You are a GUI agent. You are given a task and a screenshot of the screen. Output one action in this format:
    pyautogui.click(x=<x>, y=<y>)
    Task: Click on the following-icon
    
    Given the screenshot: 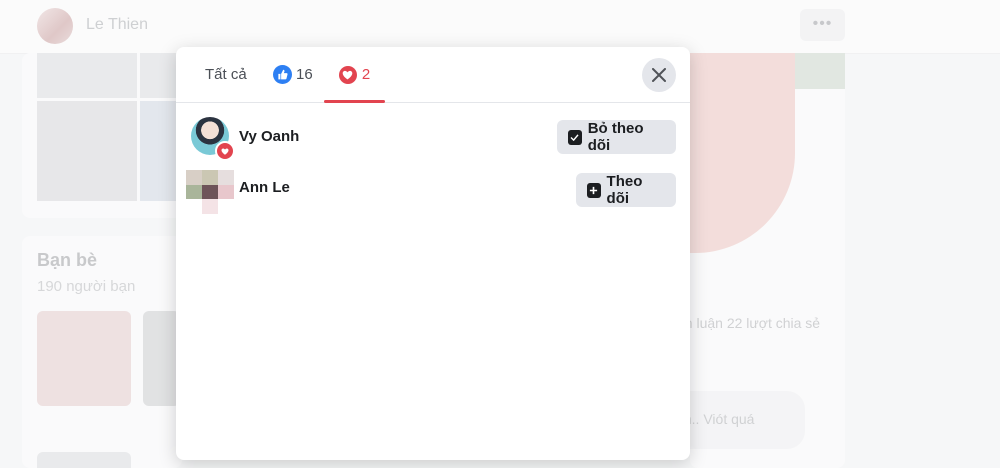 What is the action you would take?
    pyautogui.click(x=575, y=137)
    